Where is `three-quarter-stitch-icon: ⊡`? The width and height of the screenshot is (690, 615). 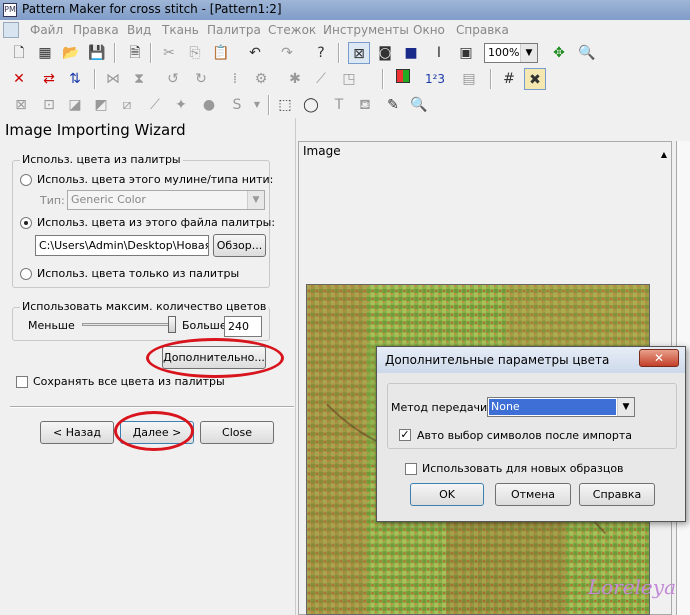 three-quarter-stitch-icon: ⊡ is located at coordinates (49, 105).